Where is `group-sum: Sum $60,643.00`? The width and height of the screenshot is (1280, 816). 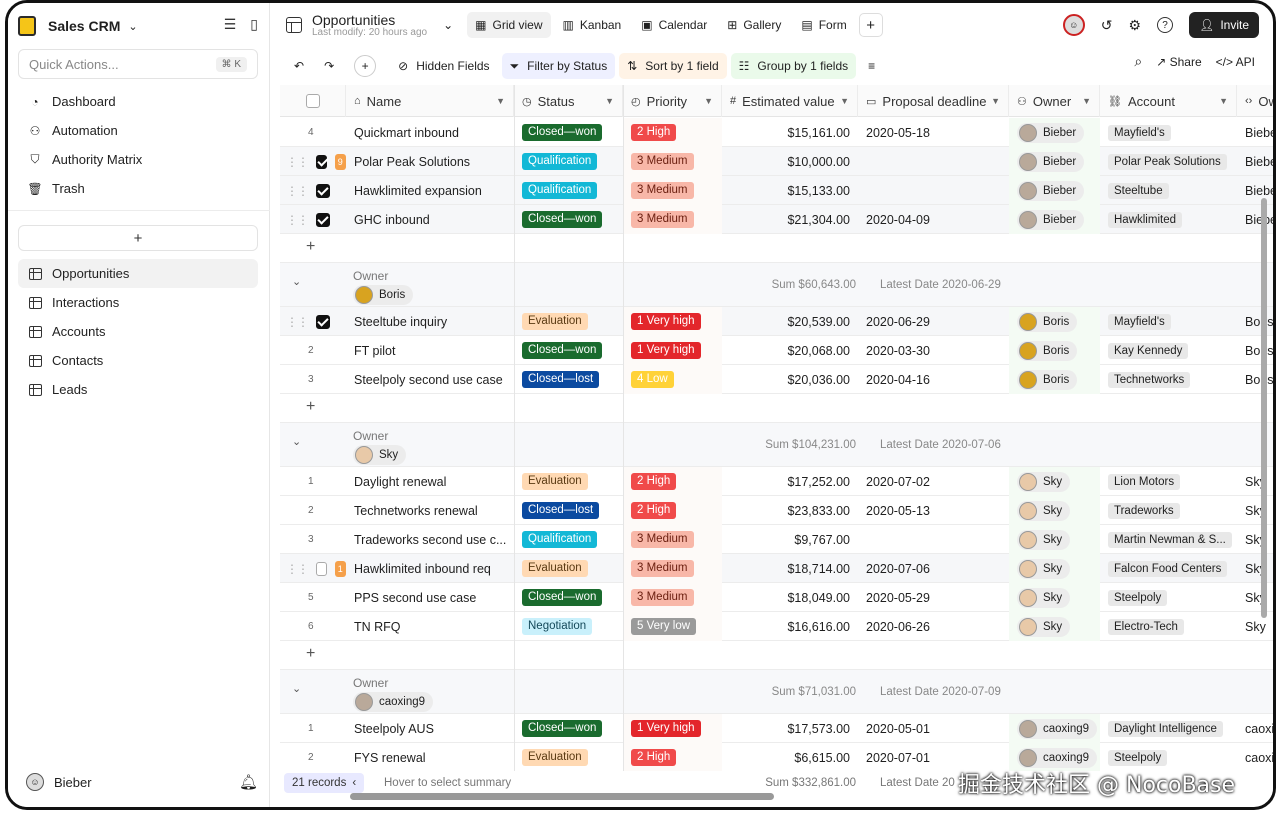 group-sum: Sum $60,643.00 is located at coordinates (788, 285).